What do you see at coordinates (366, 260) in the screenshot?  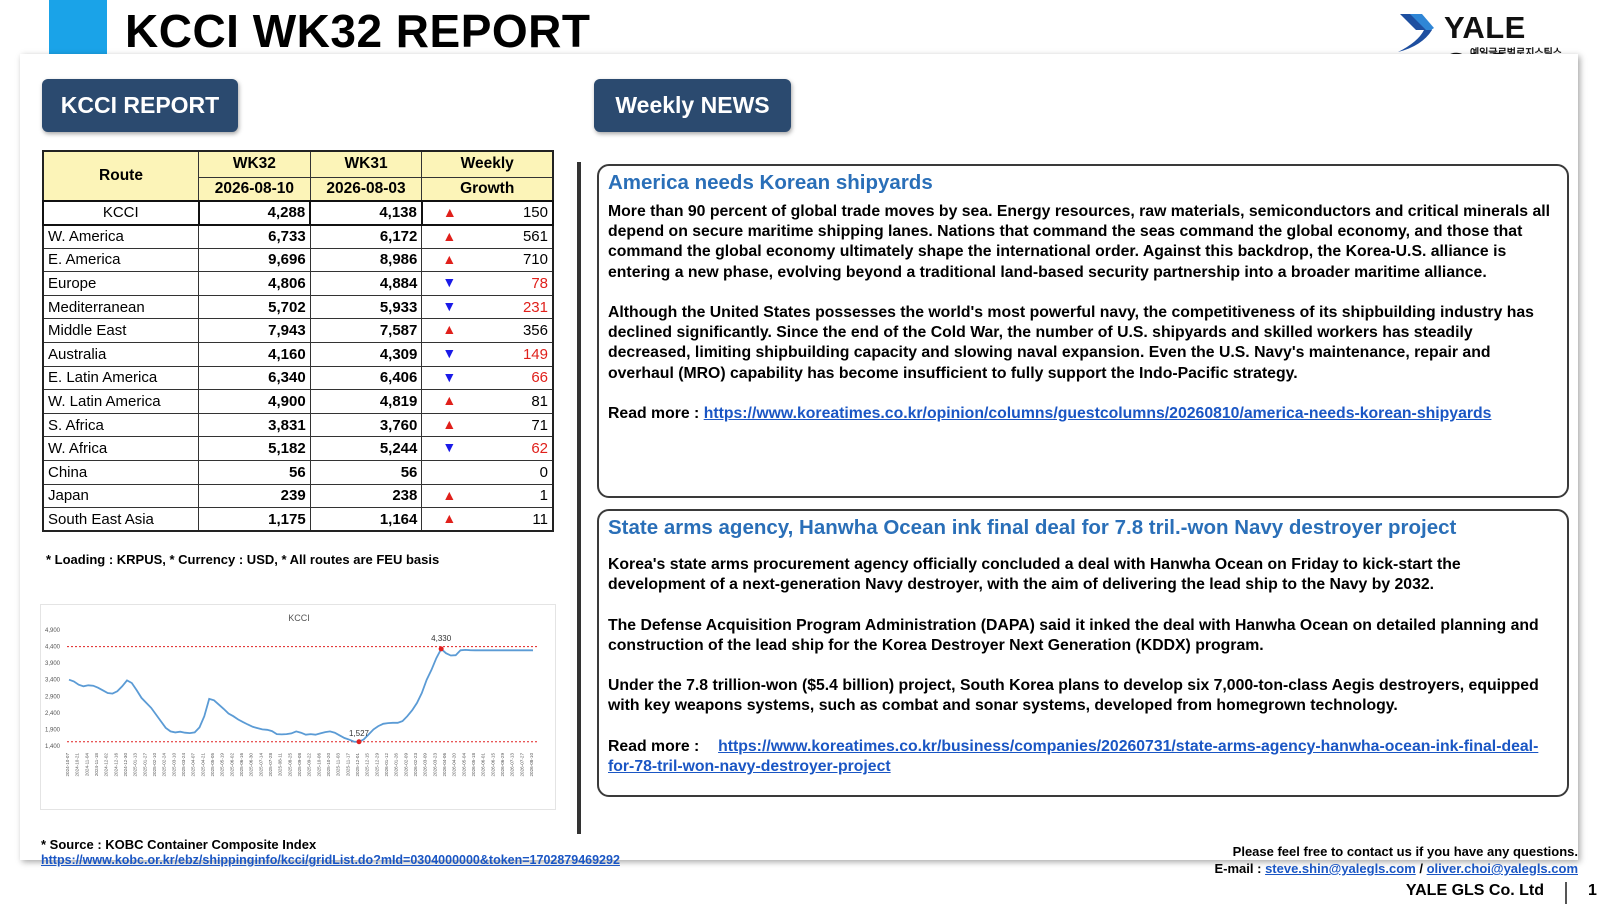 I see `wk31-cell: 8,986` at bounding box center [366, 260].